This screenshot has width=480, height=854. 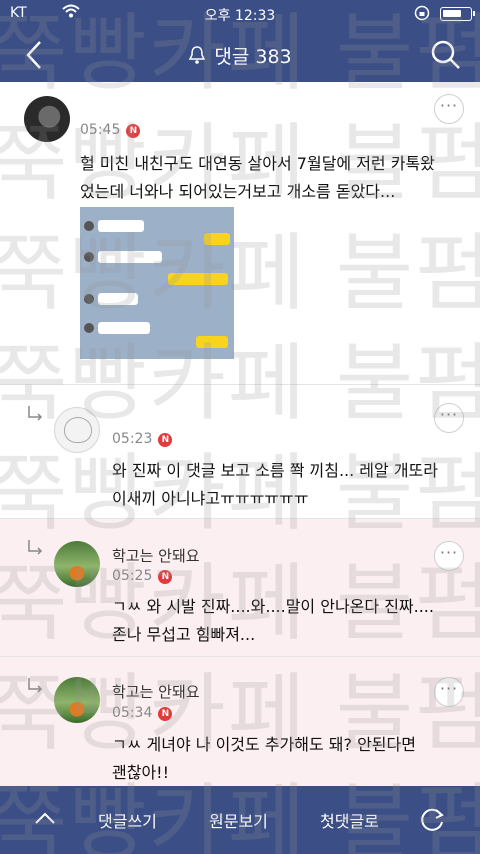 I want to click on clock: 오후 12:33, so click(x=240, y=16).